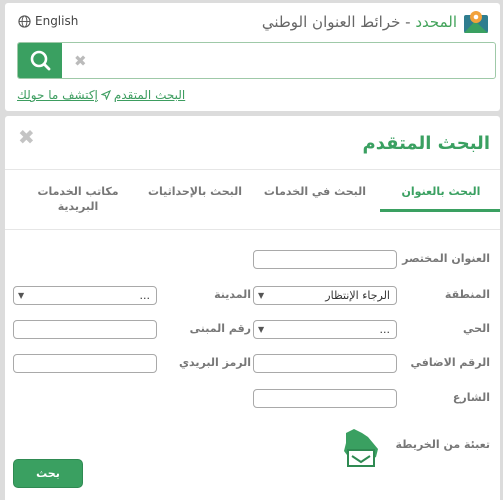 The height and width of the screenshot is (500, 503). What do you see at coordinates (325, 398) in the screenshot?
I see `street-field` at bounding box center [325, 398].